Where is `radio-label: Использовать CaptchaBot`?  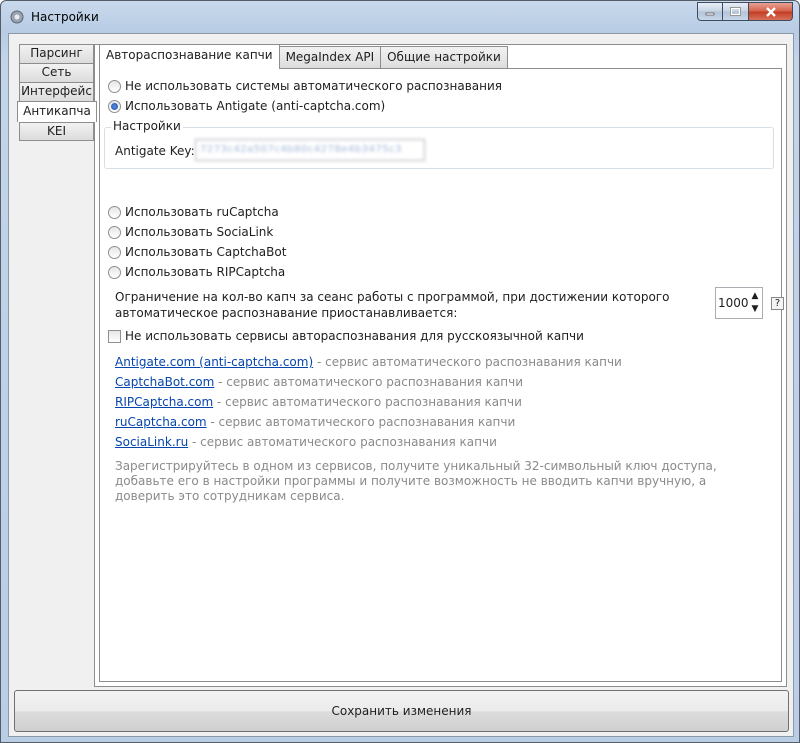
radio-label: Использовать CaptchaBot is located at coordinates (206, 252).